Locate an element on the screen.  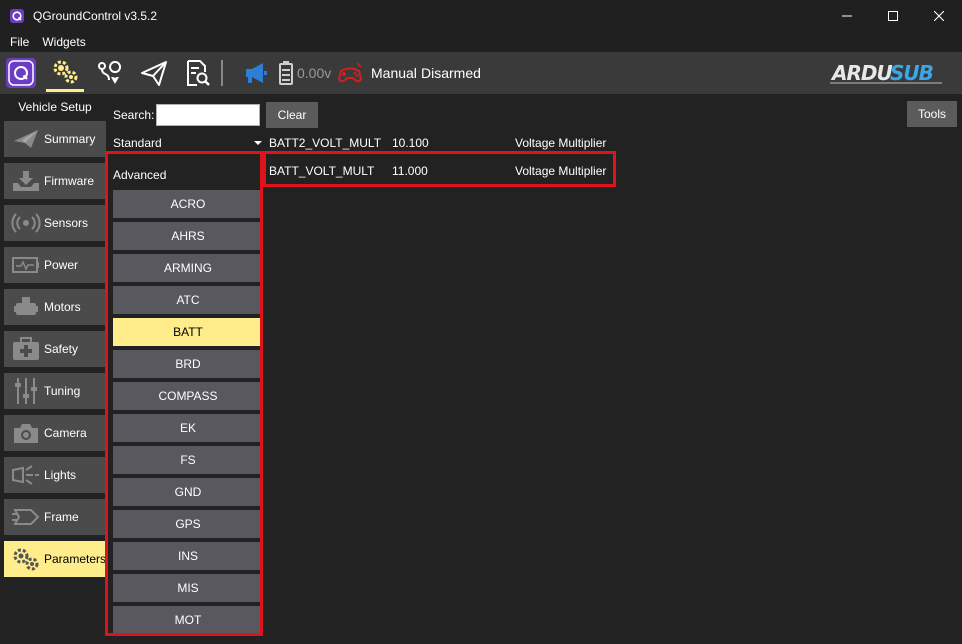
nav-label: Power is located at coordinates (61, 265).